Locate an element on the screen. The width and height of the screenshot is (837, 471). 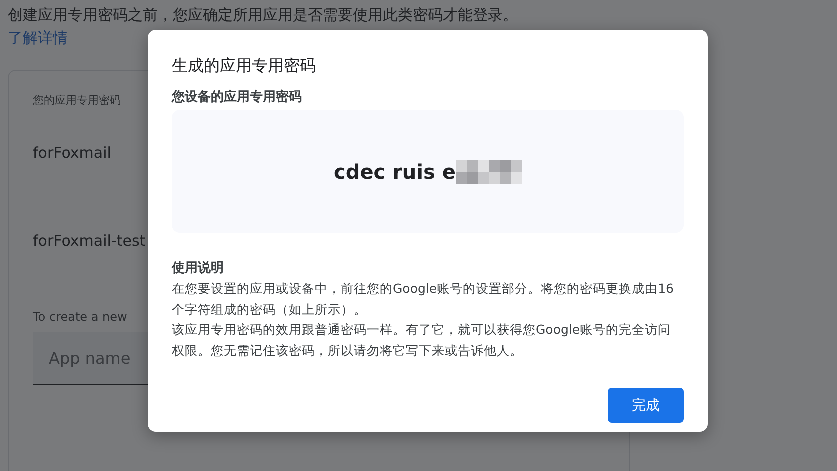
dialog-title: 生成的应用专用密码 is located at coordinates (244, 66).